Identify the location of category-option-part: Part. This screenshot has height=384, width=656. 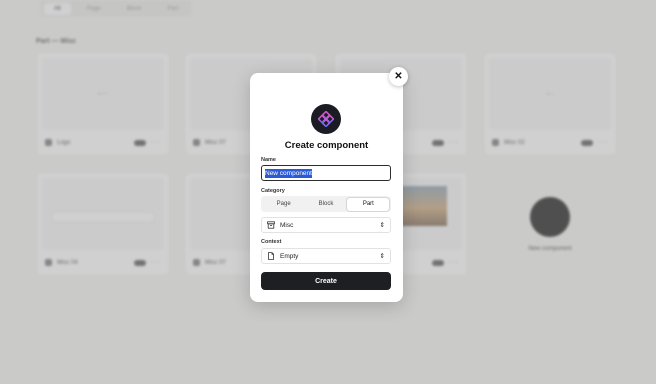
(368, 204).